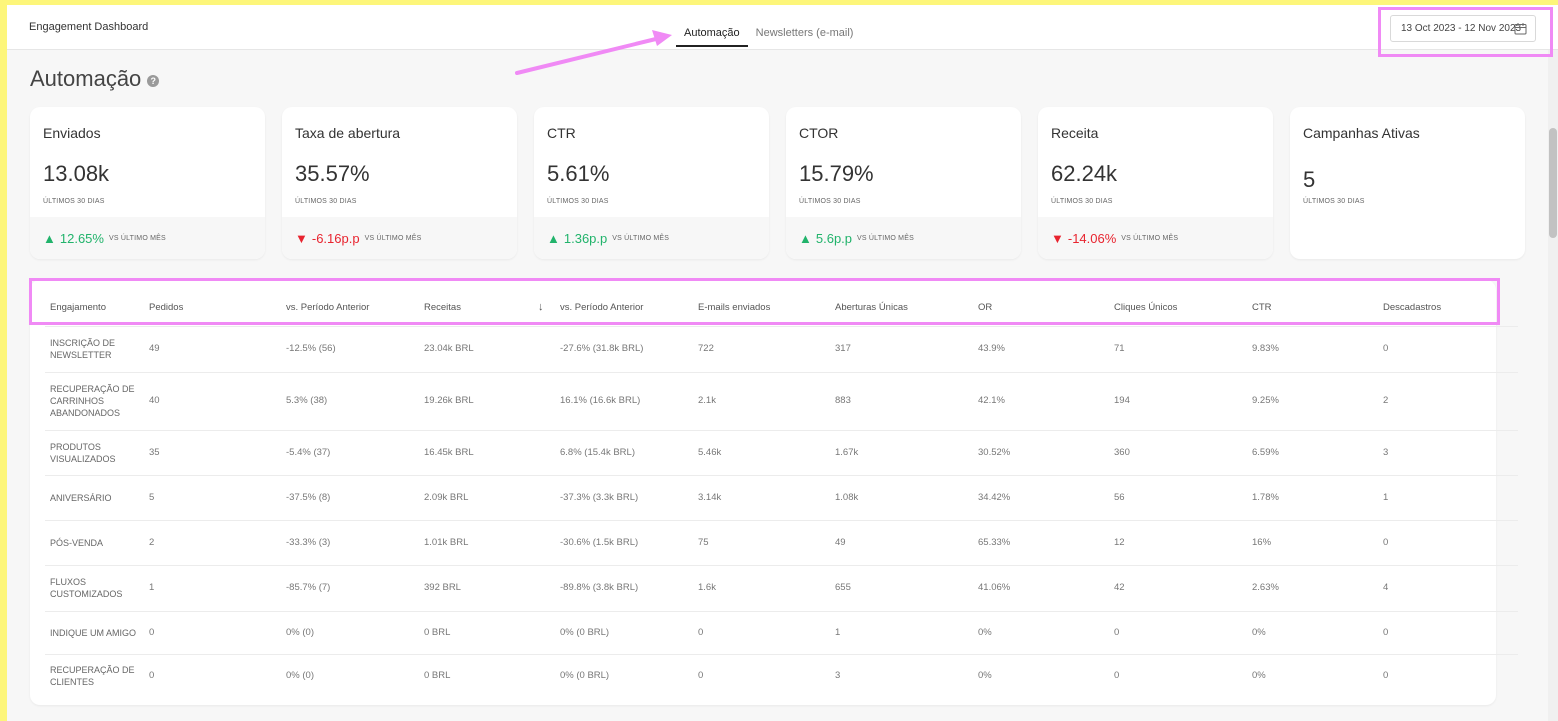 This screenshot has width=1558, height=721. What do you see at coordinates (662, 38) in the screenshot?
I see `annotation-arrow-head` at bounding box center [662, 38].